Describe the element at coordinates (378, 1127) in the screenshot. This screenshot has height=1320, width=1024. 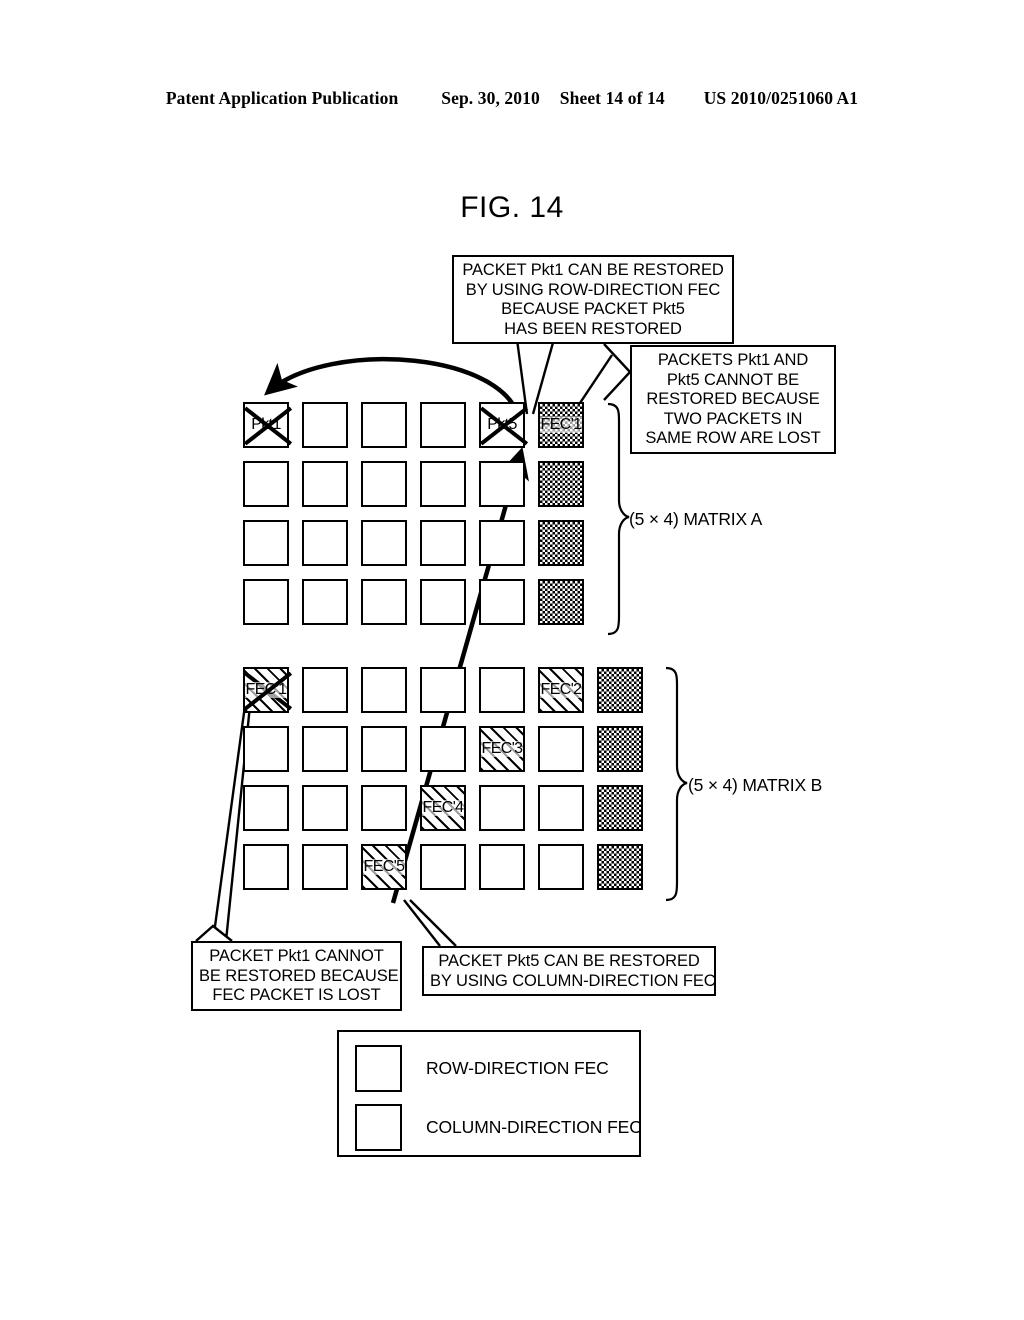
I see `column-fec-swatch-icon` at that location.